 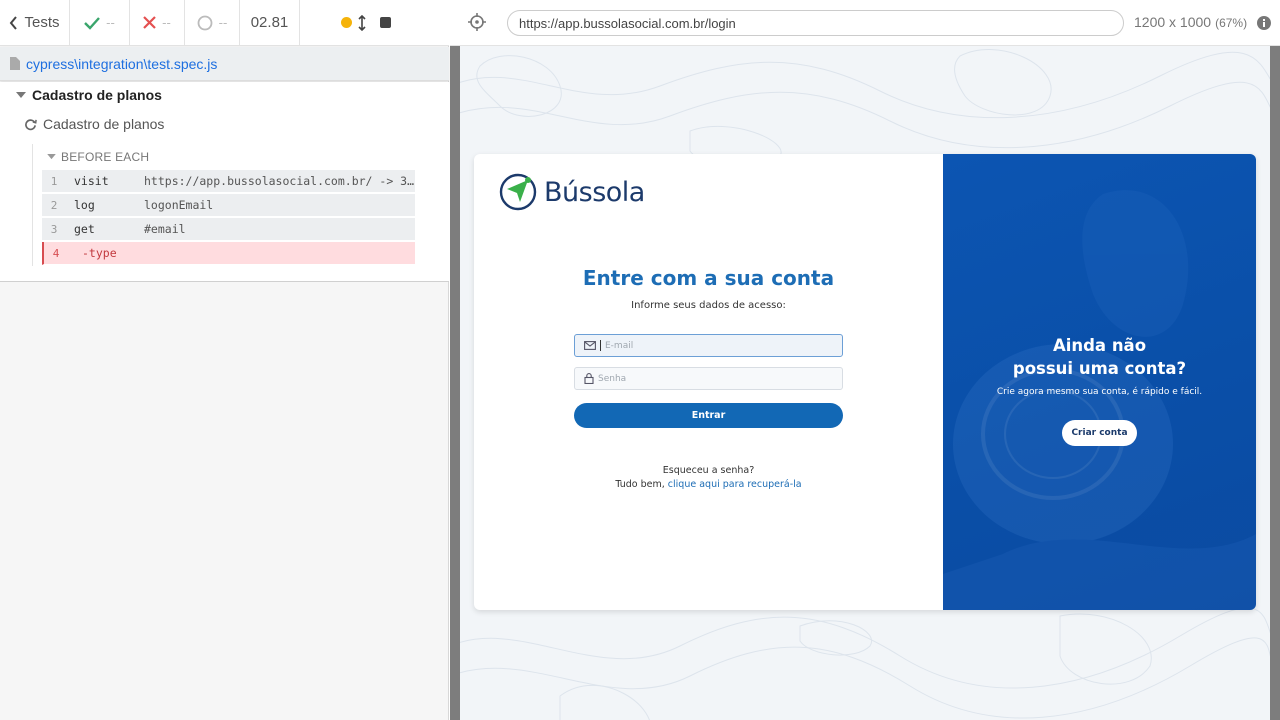 I want to click on pending-count: --, so click(x=212, y=22).